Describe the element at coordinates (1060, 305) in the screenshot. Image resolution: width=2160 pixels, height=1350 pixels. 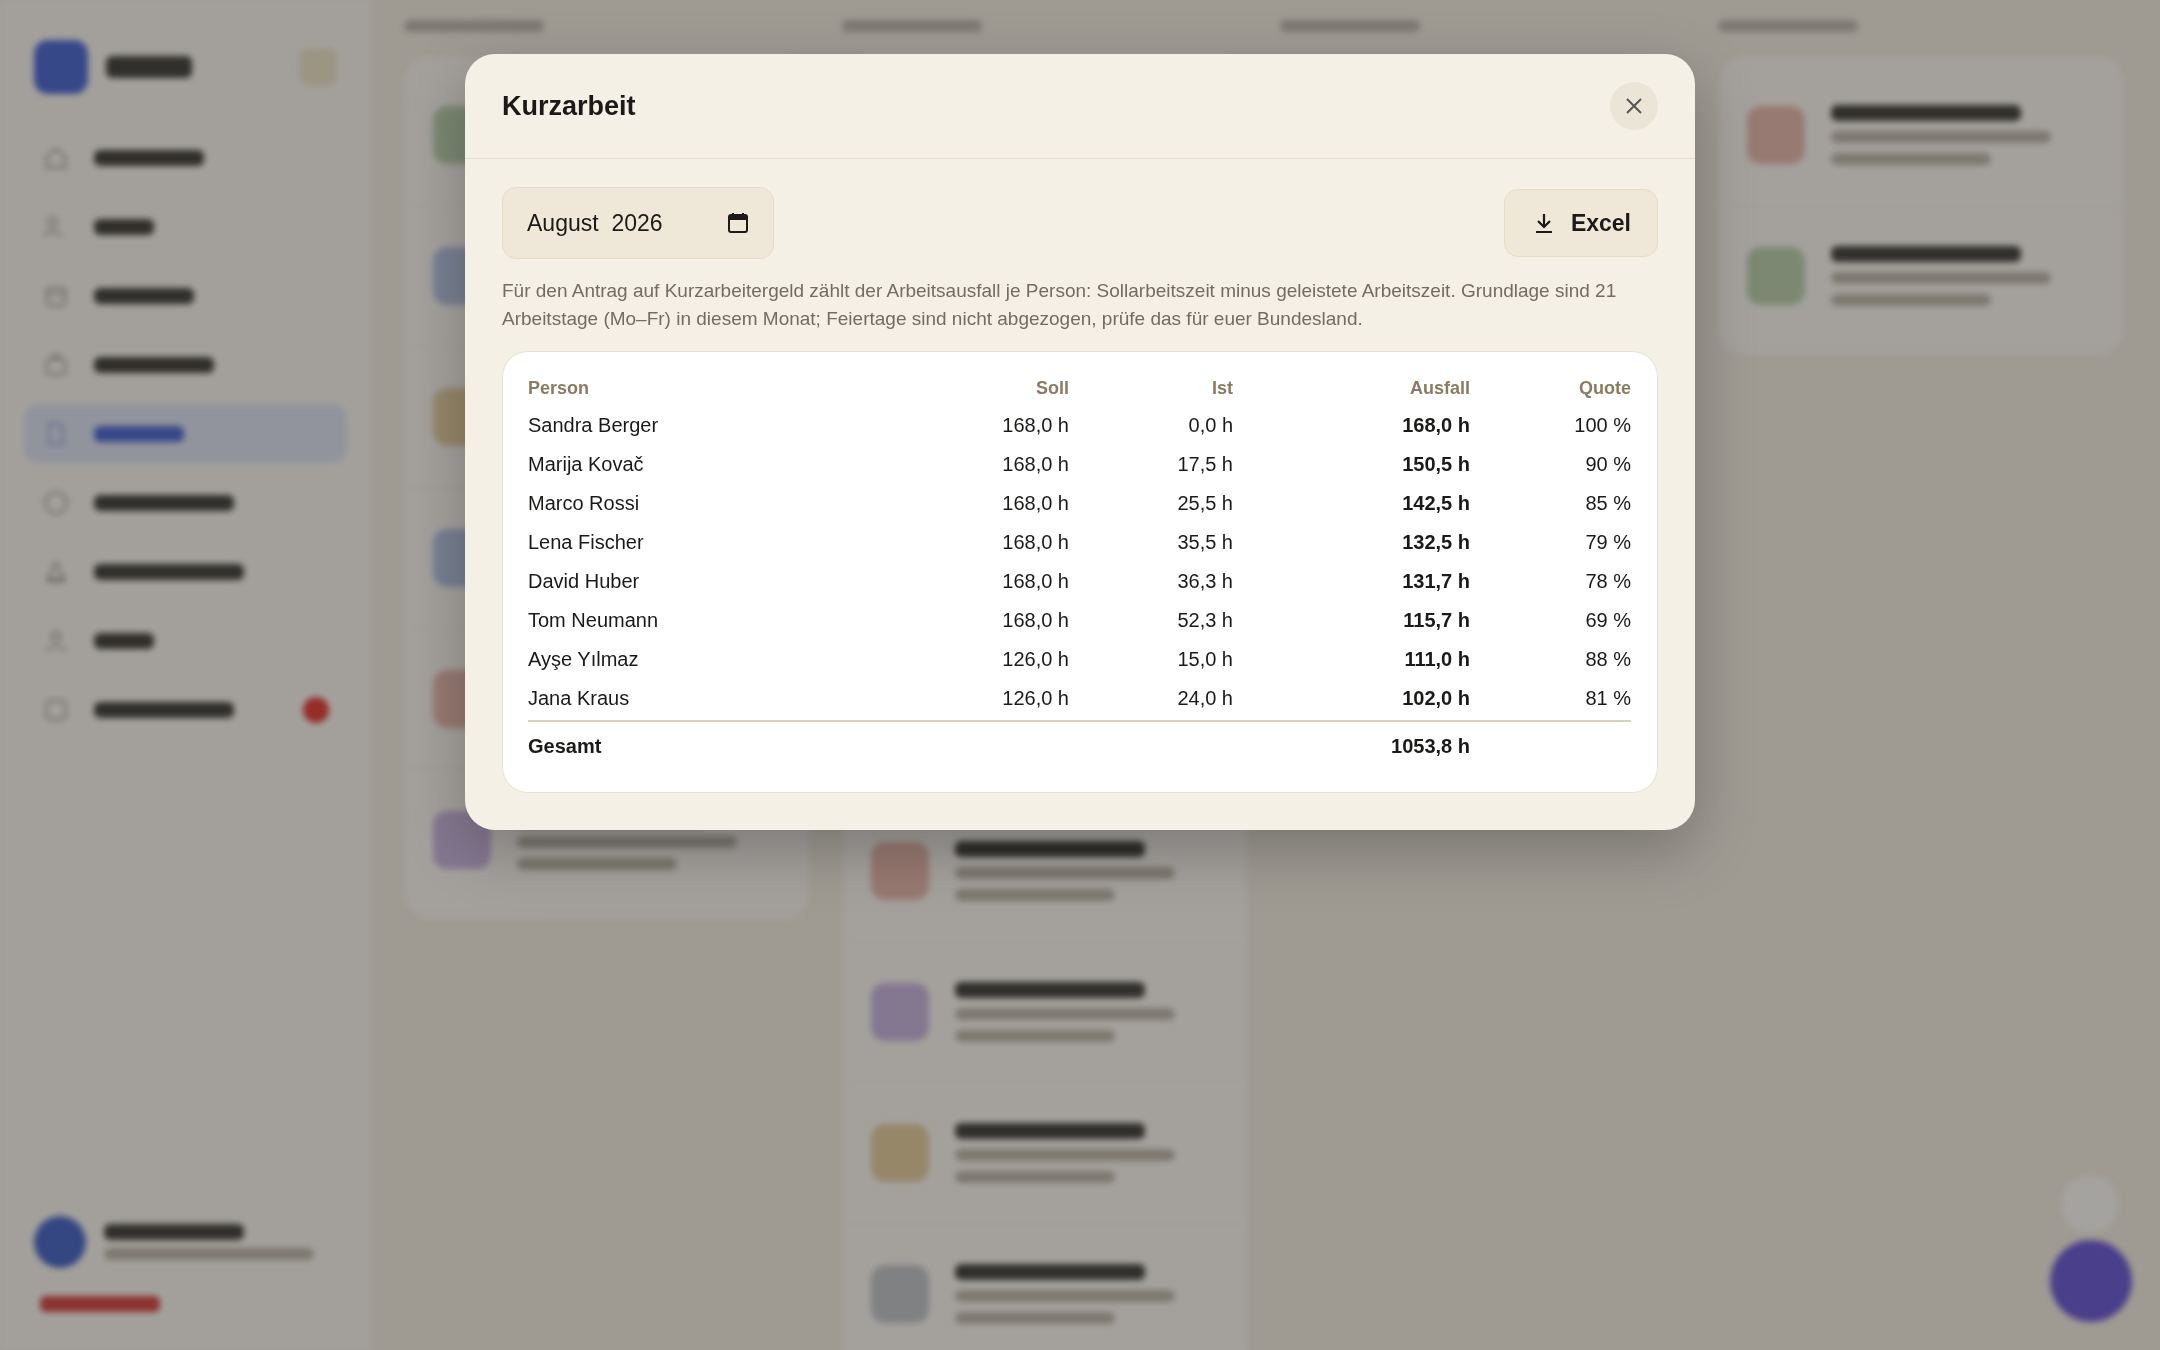
I see `description: Für den Antrag auf Kurzarbeitergeld zählt der Arbeitsausfall je Person: Sollarbeitszeit minus geleistete Arbeitszeit. Grundlage sind 21 Arbeitstage (Mo–Fr) in diesem Monat; Feiertage sind nicht abgezogen, prüfe das für euer Bundesland.` at that location.